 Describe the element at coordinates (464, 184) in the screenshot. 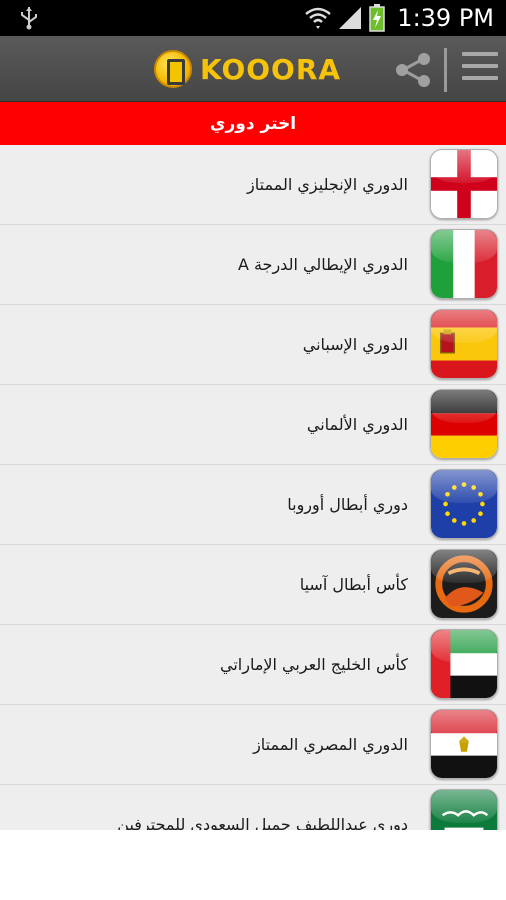

I see `england-flag-icon` at that location.